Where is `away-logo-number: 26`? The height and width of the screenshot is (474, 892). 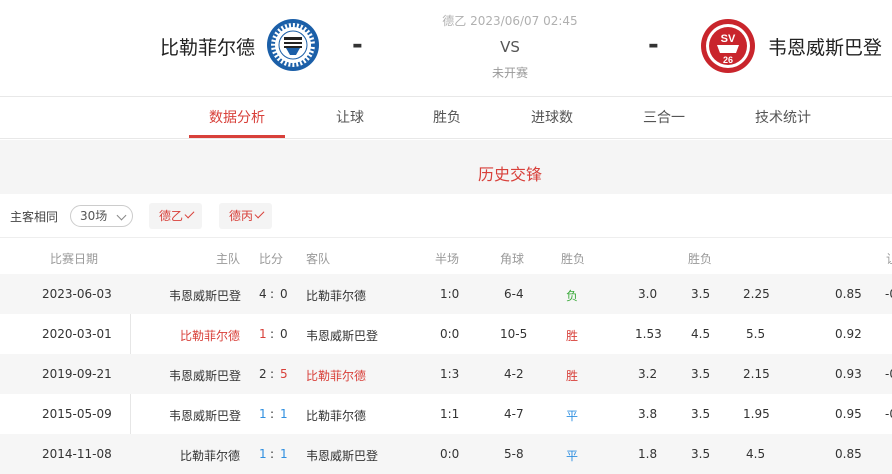
away-logo-number: 26 is located at coordinates (728, 60).